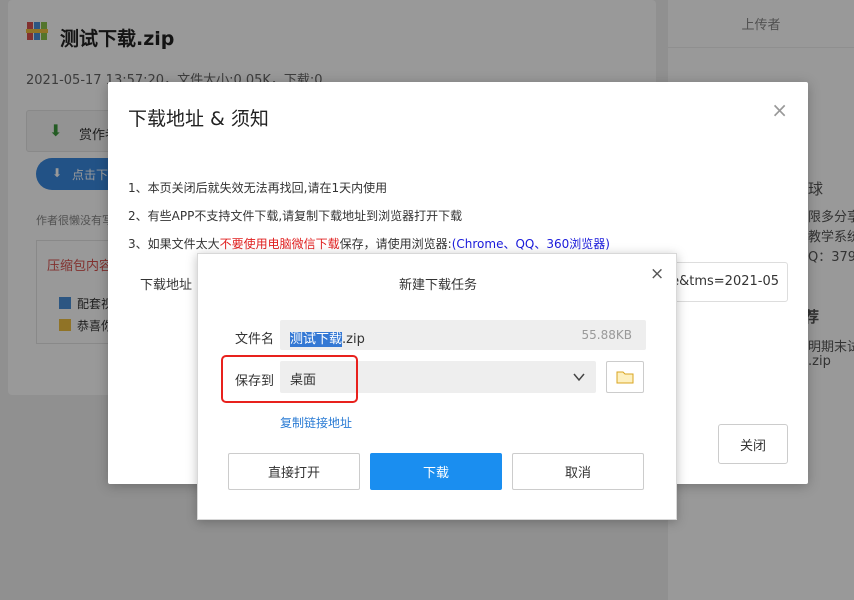  What do you see at coordinates (258, 188) in the screenshot?
I see `notice-line-1: 1、本页关闭后就失效无法再找回,请在1天内使用` at bounding box center [258, 188].